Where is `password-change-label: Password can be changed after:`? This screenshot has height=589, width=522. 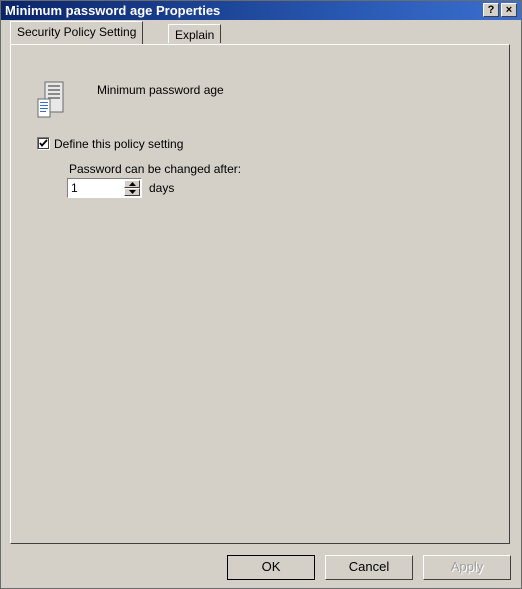
password-change-label: Password can be changed after: is located at coordinates (155, 169).